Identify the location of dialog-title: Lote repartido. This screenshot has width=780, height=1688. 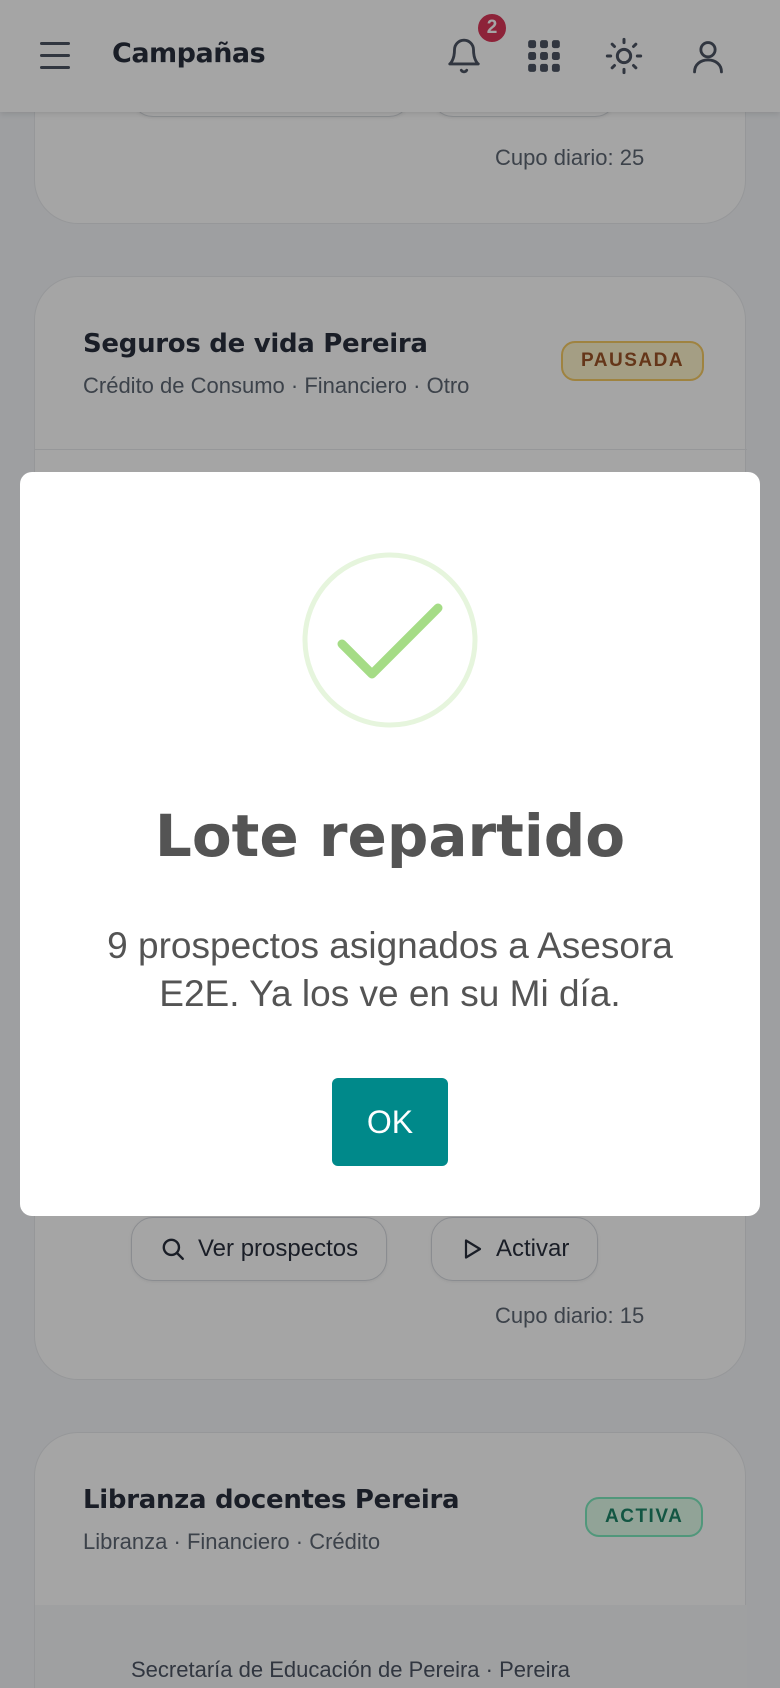
(390, 836).